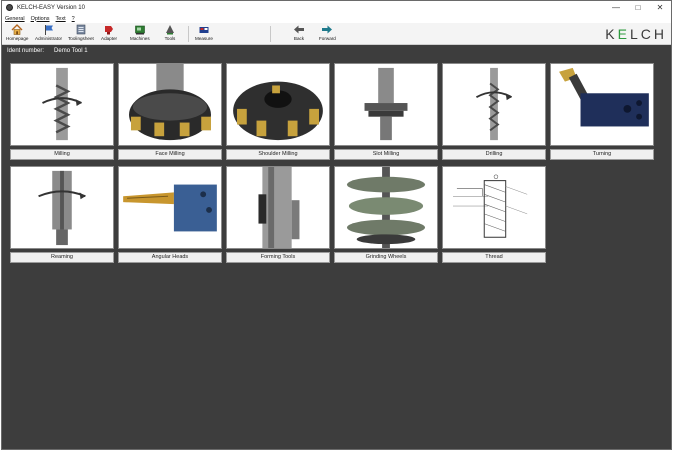 This screenshot has width=675, height=450. What do you see at coordinates (62, 104) in the screenshot?
I see `milling-tool-icon` at bounding box center [62, 104].